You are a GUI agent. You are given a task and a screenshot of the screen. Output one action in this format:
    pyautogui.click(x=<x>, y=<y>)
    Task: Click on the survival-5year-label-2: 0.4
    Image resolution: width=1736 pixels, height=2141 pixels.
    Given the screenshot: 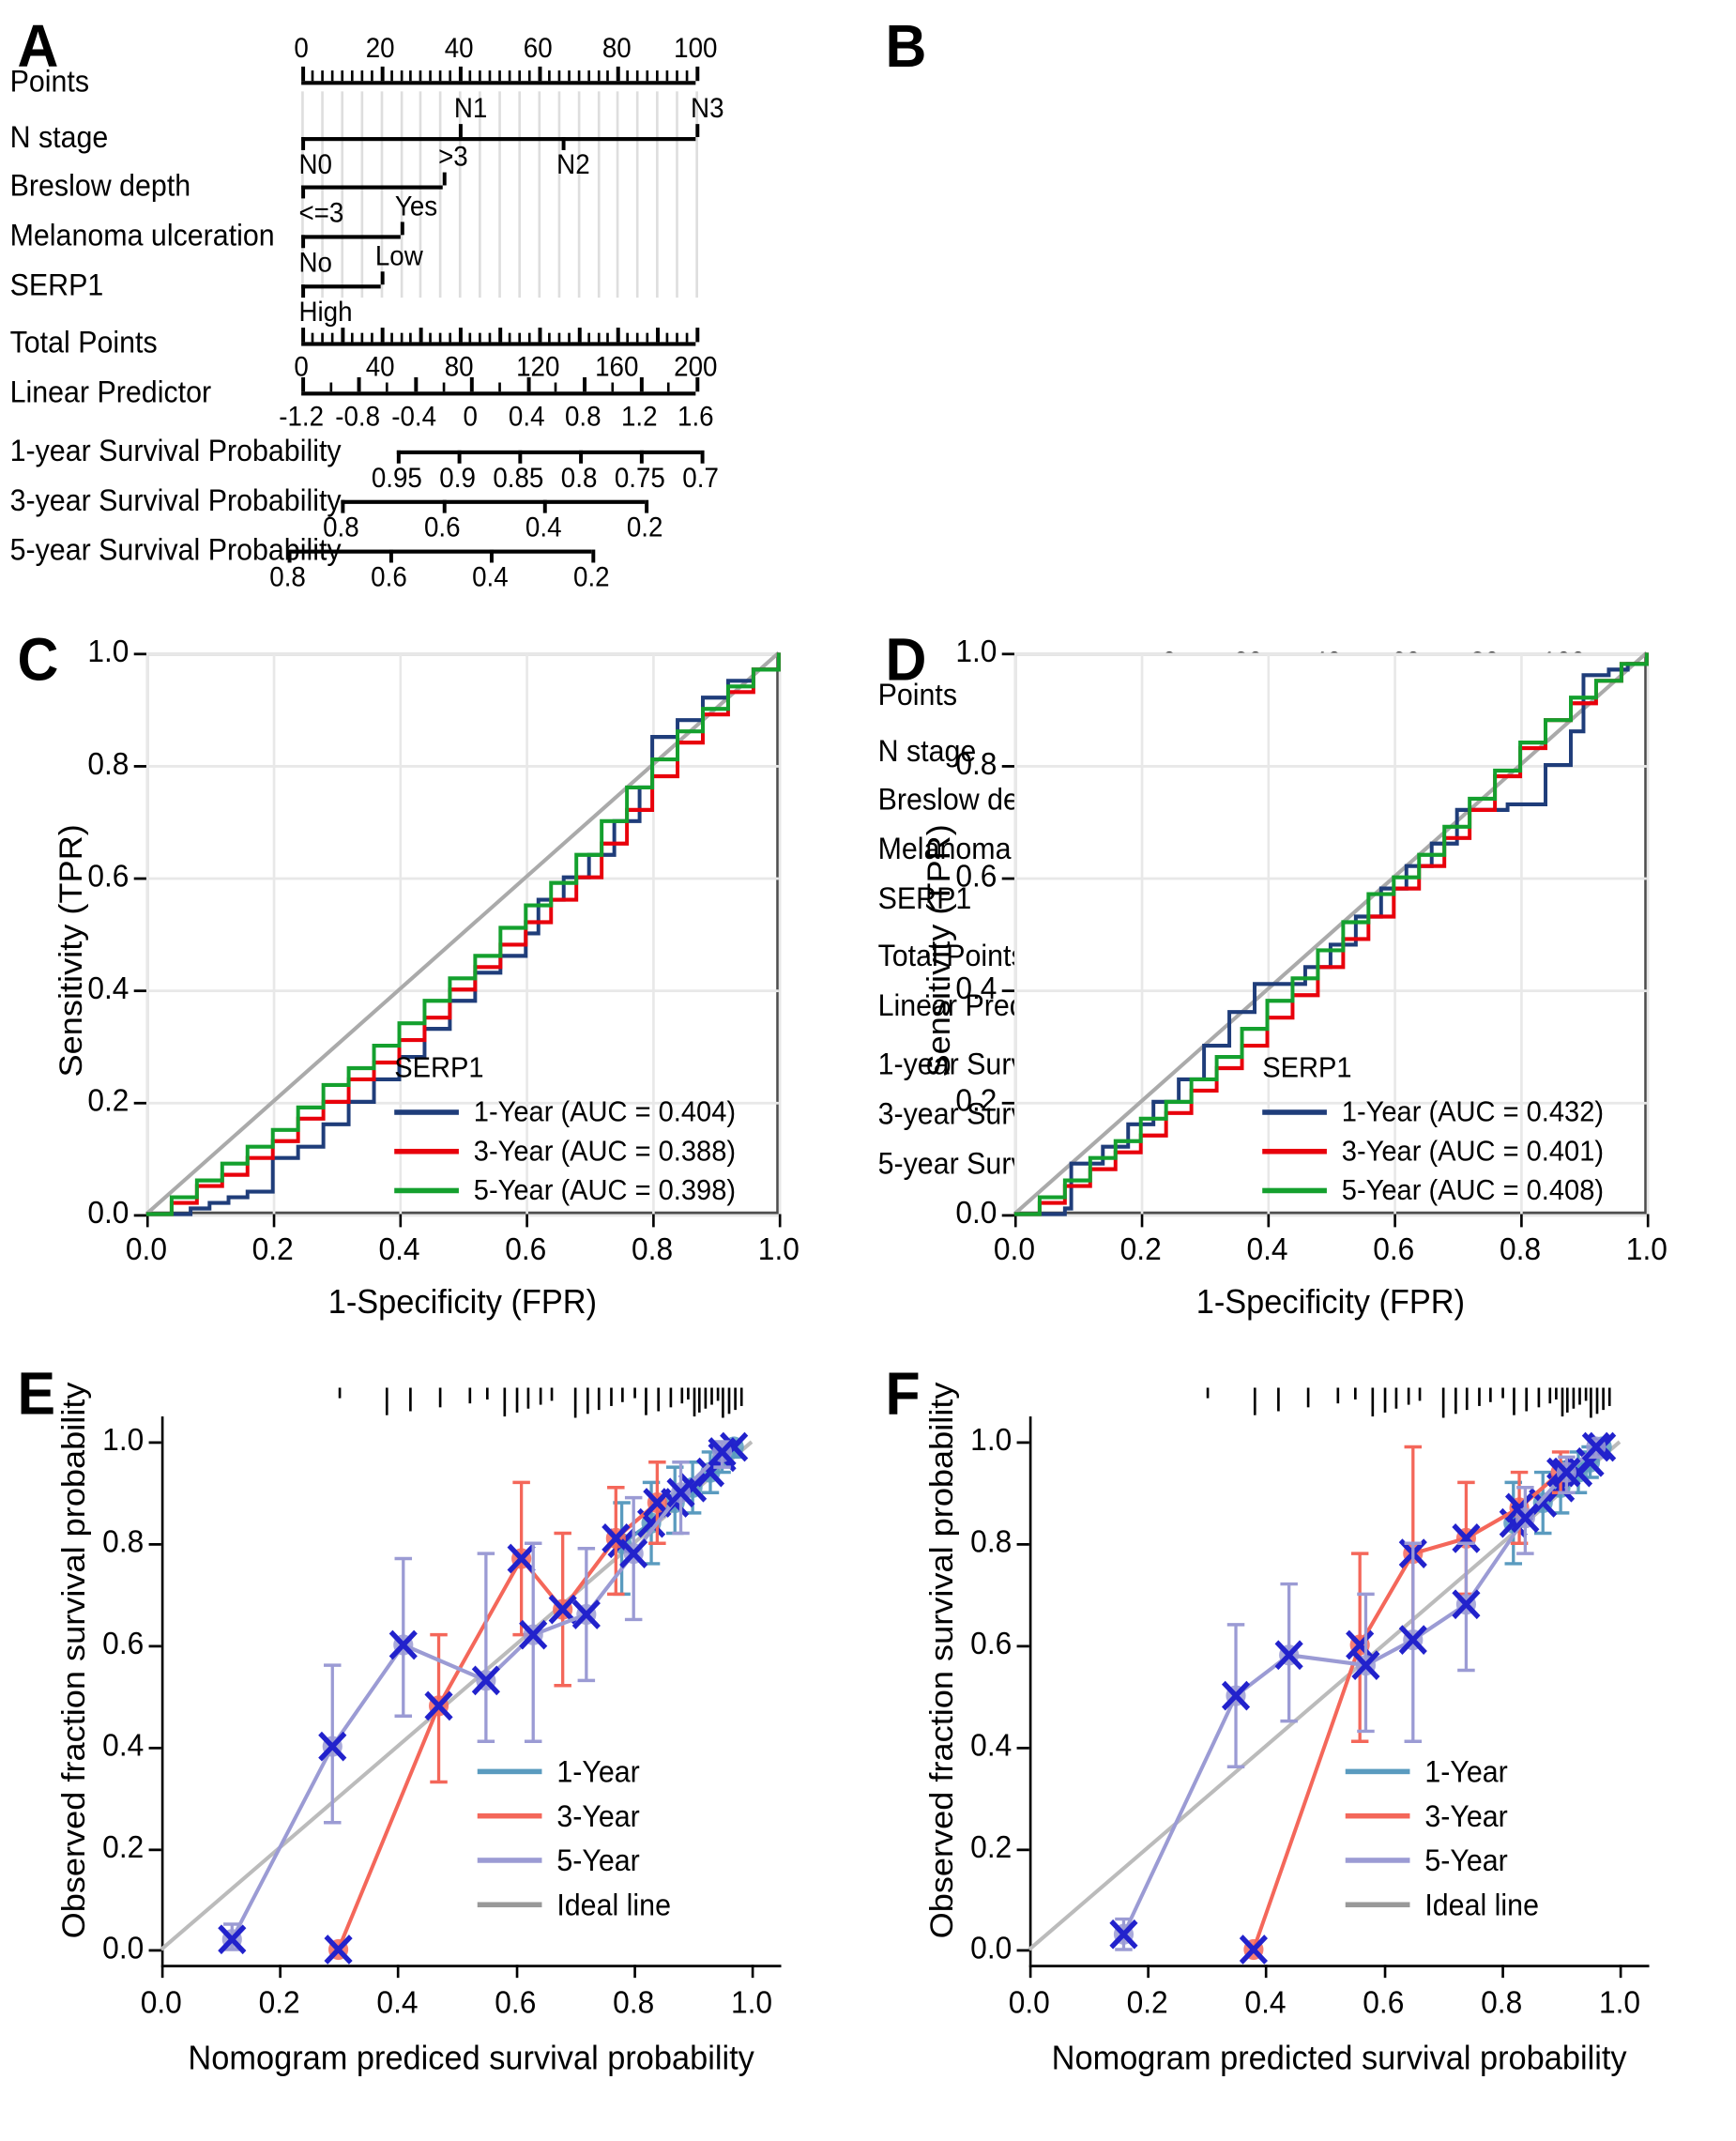 What is the action you would take?
    pyautogui.click(x=490, y=577)
    